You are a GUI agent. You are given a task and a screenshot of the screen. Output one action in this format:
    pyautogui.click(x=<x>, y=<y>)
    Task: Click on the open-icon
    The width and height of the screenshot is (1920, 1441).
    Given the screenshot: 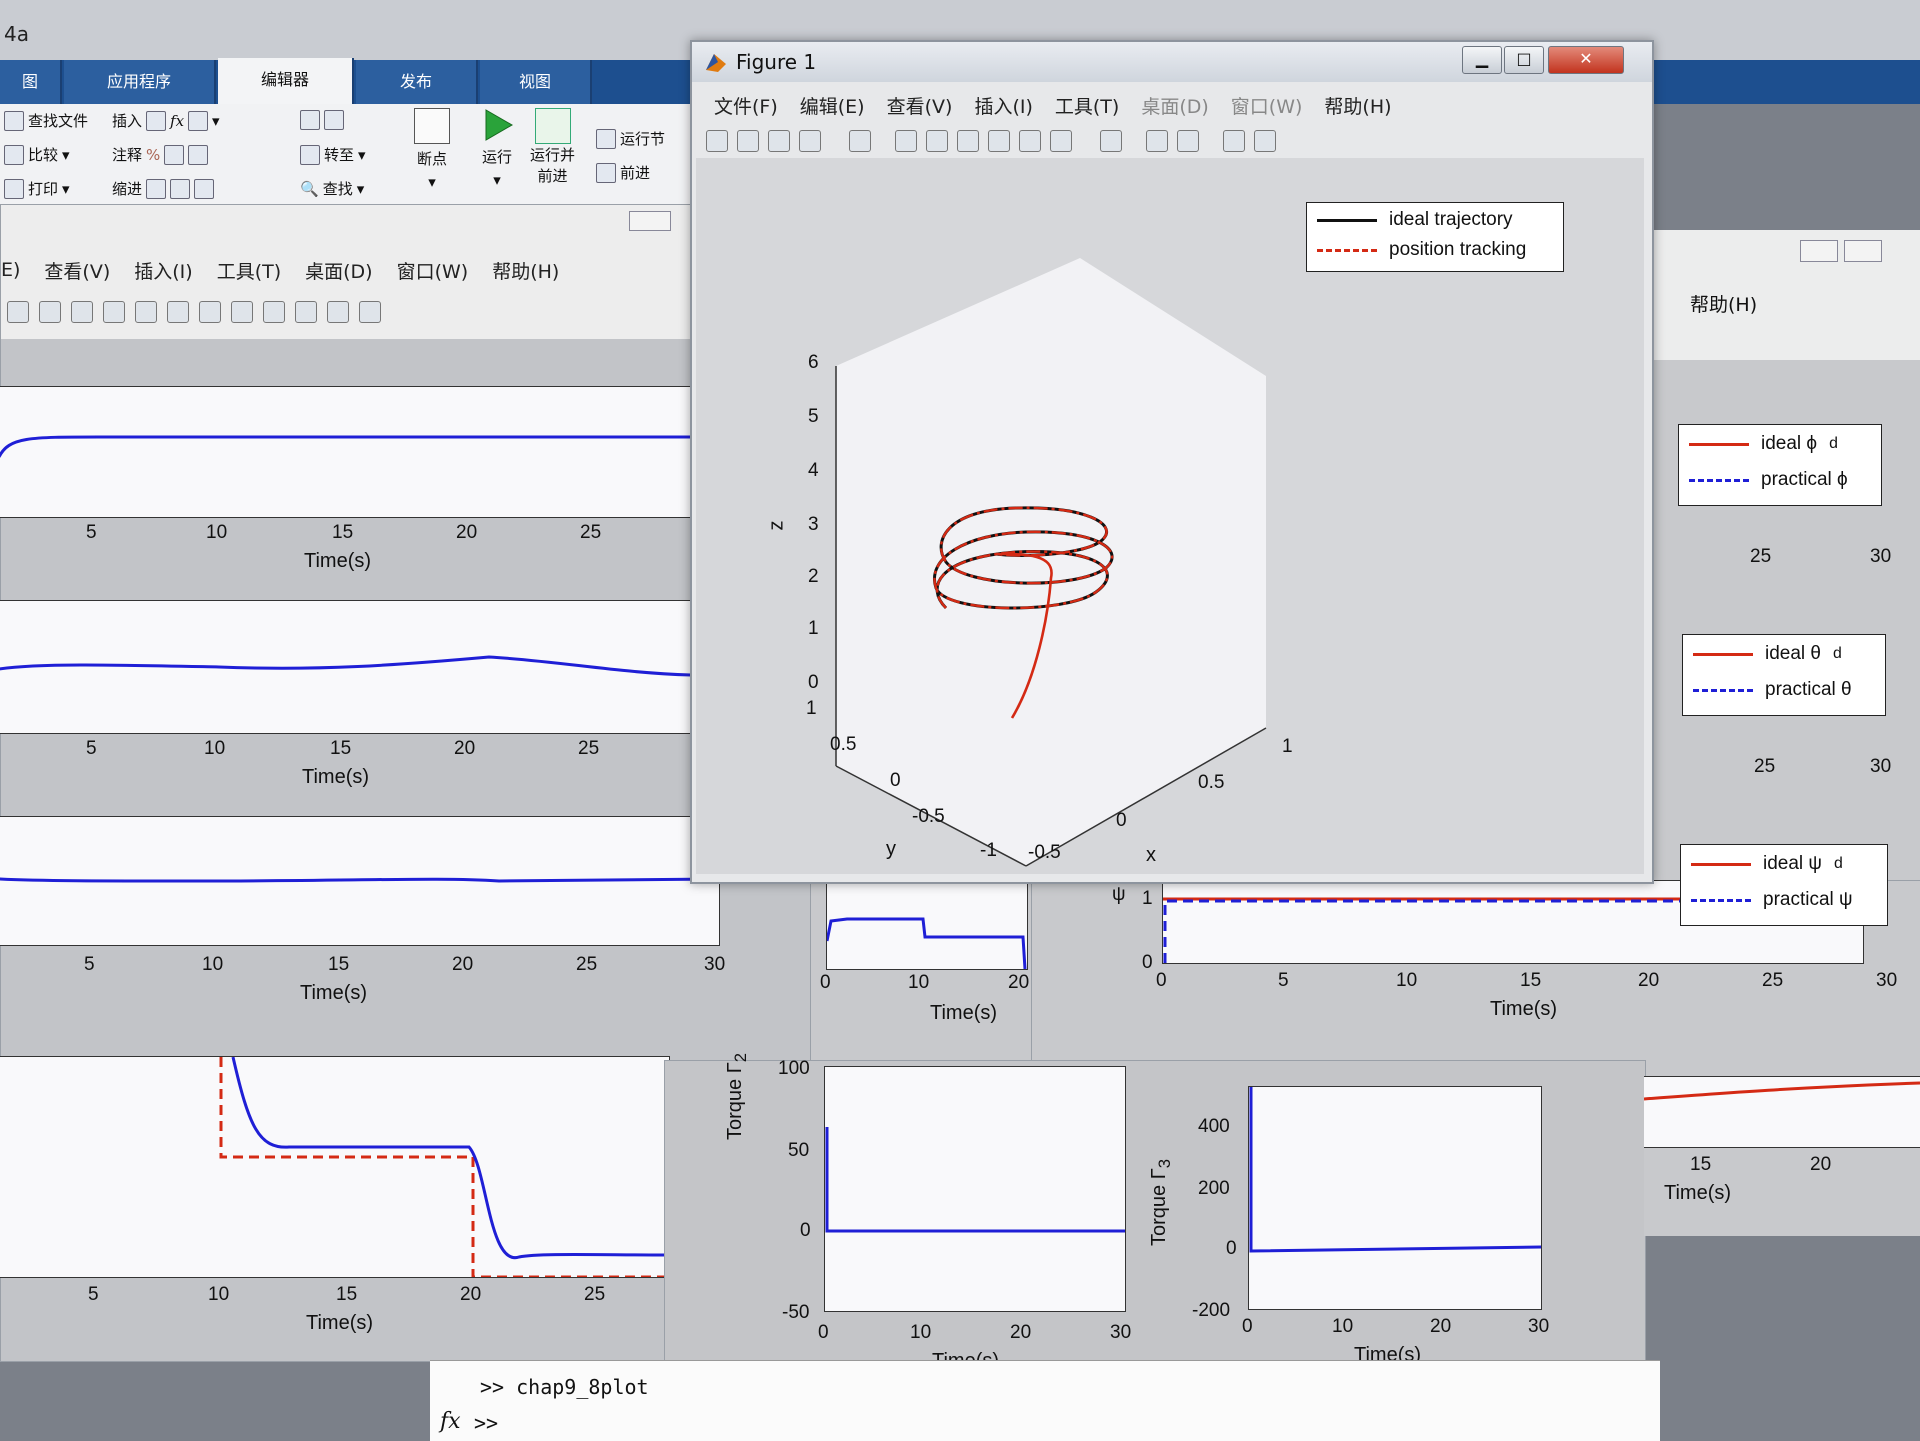 What is the action you would take?
    pyautogui.click(x=748, y=141)
    